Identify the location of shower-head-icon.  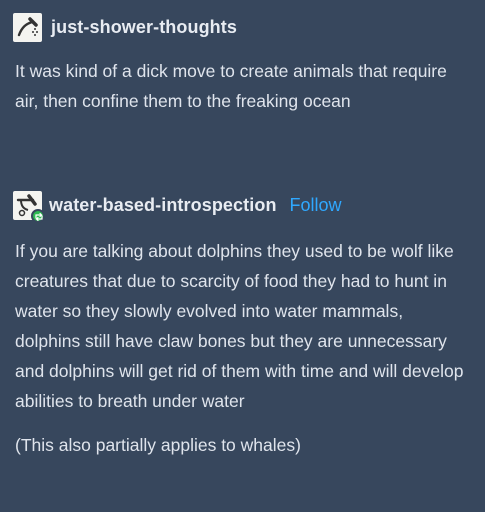
(27, 27).